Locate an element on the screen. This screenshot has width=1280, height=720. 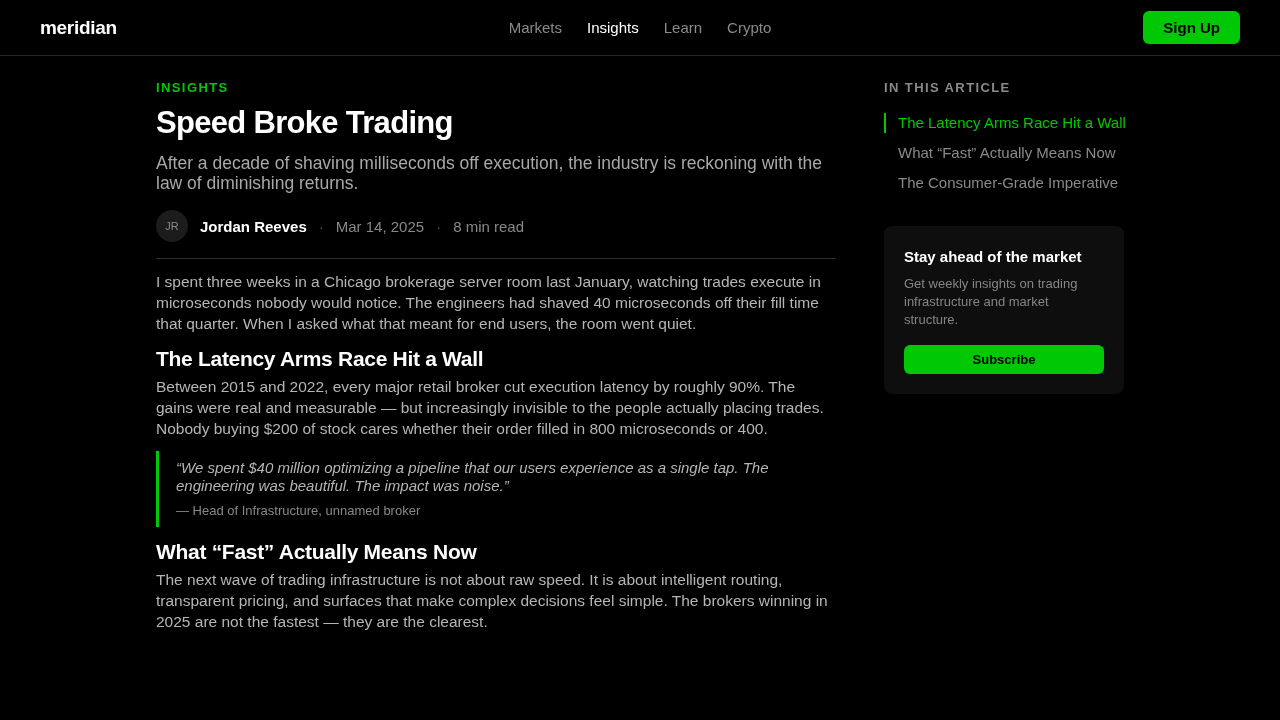
toc-title: IN THIS ARTICLE is located at coordinates (948, 88).